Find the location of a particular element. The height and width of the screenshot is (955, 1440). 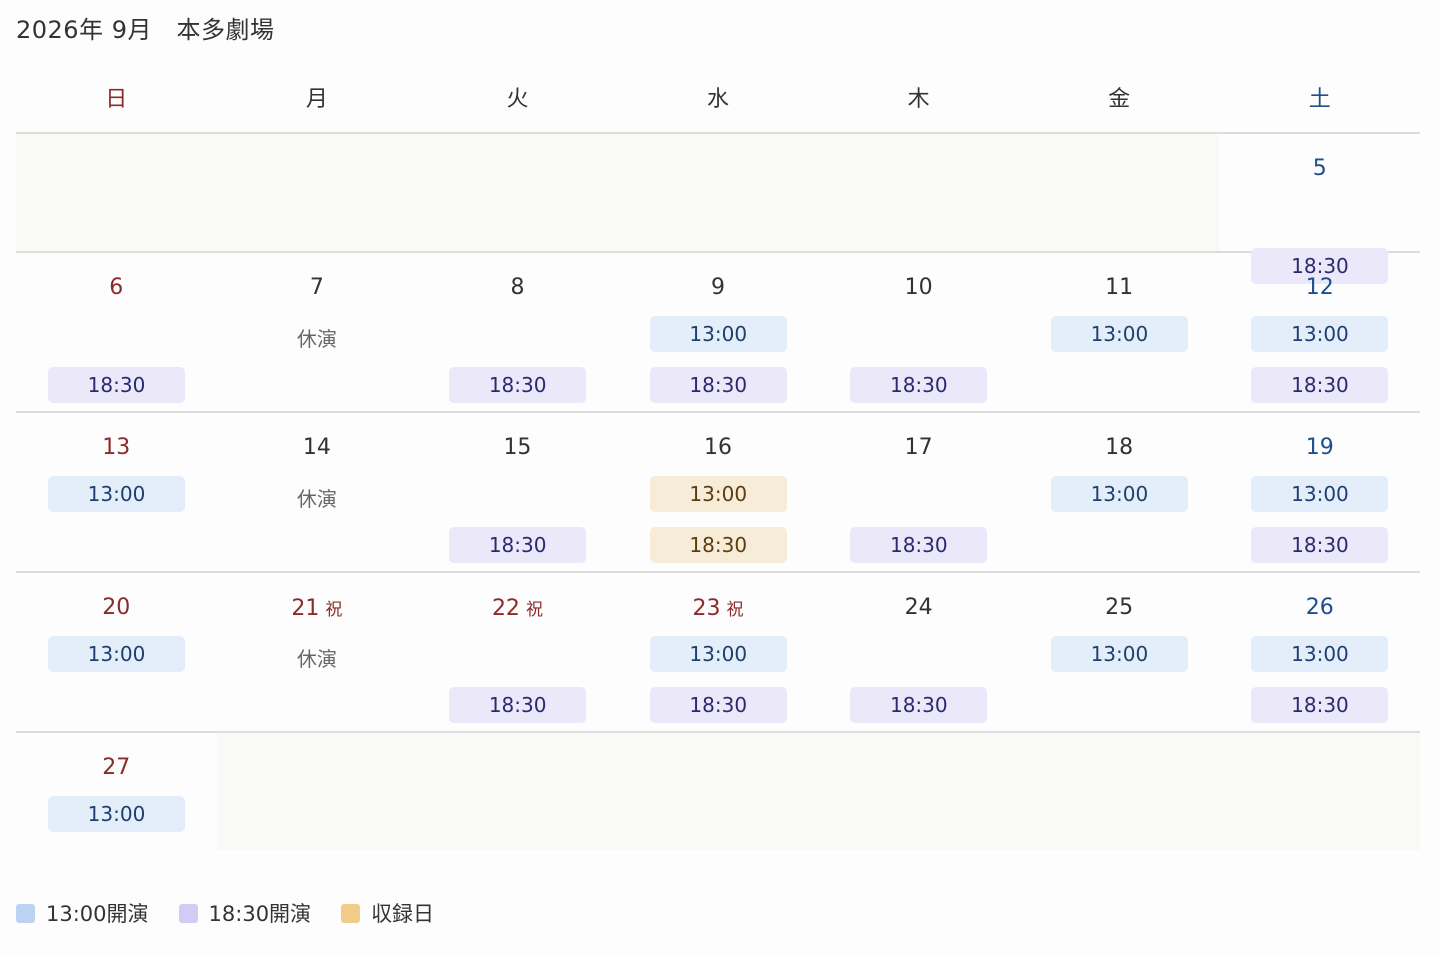

legend-item: 18:30開演 is located at coordinates (245, 913).